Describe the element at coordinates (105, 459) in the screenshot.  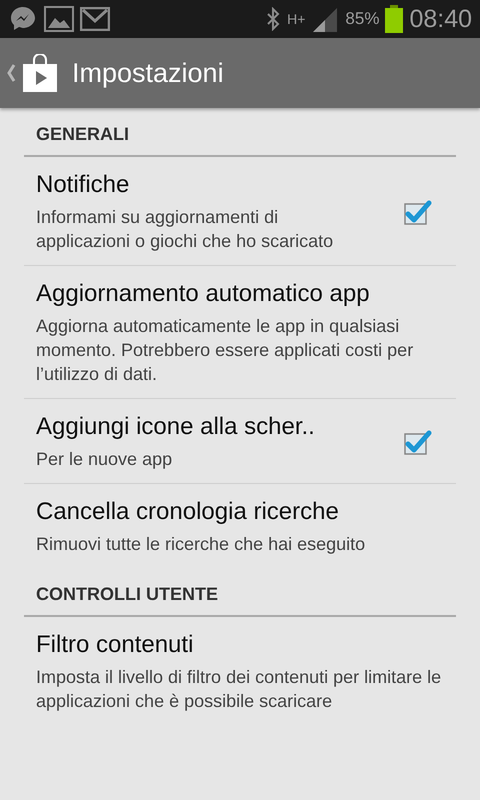
I see `setting-description: Per le nuove app` at that location.